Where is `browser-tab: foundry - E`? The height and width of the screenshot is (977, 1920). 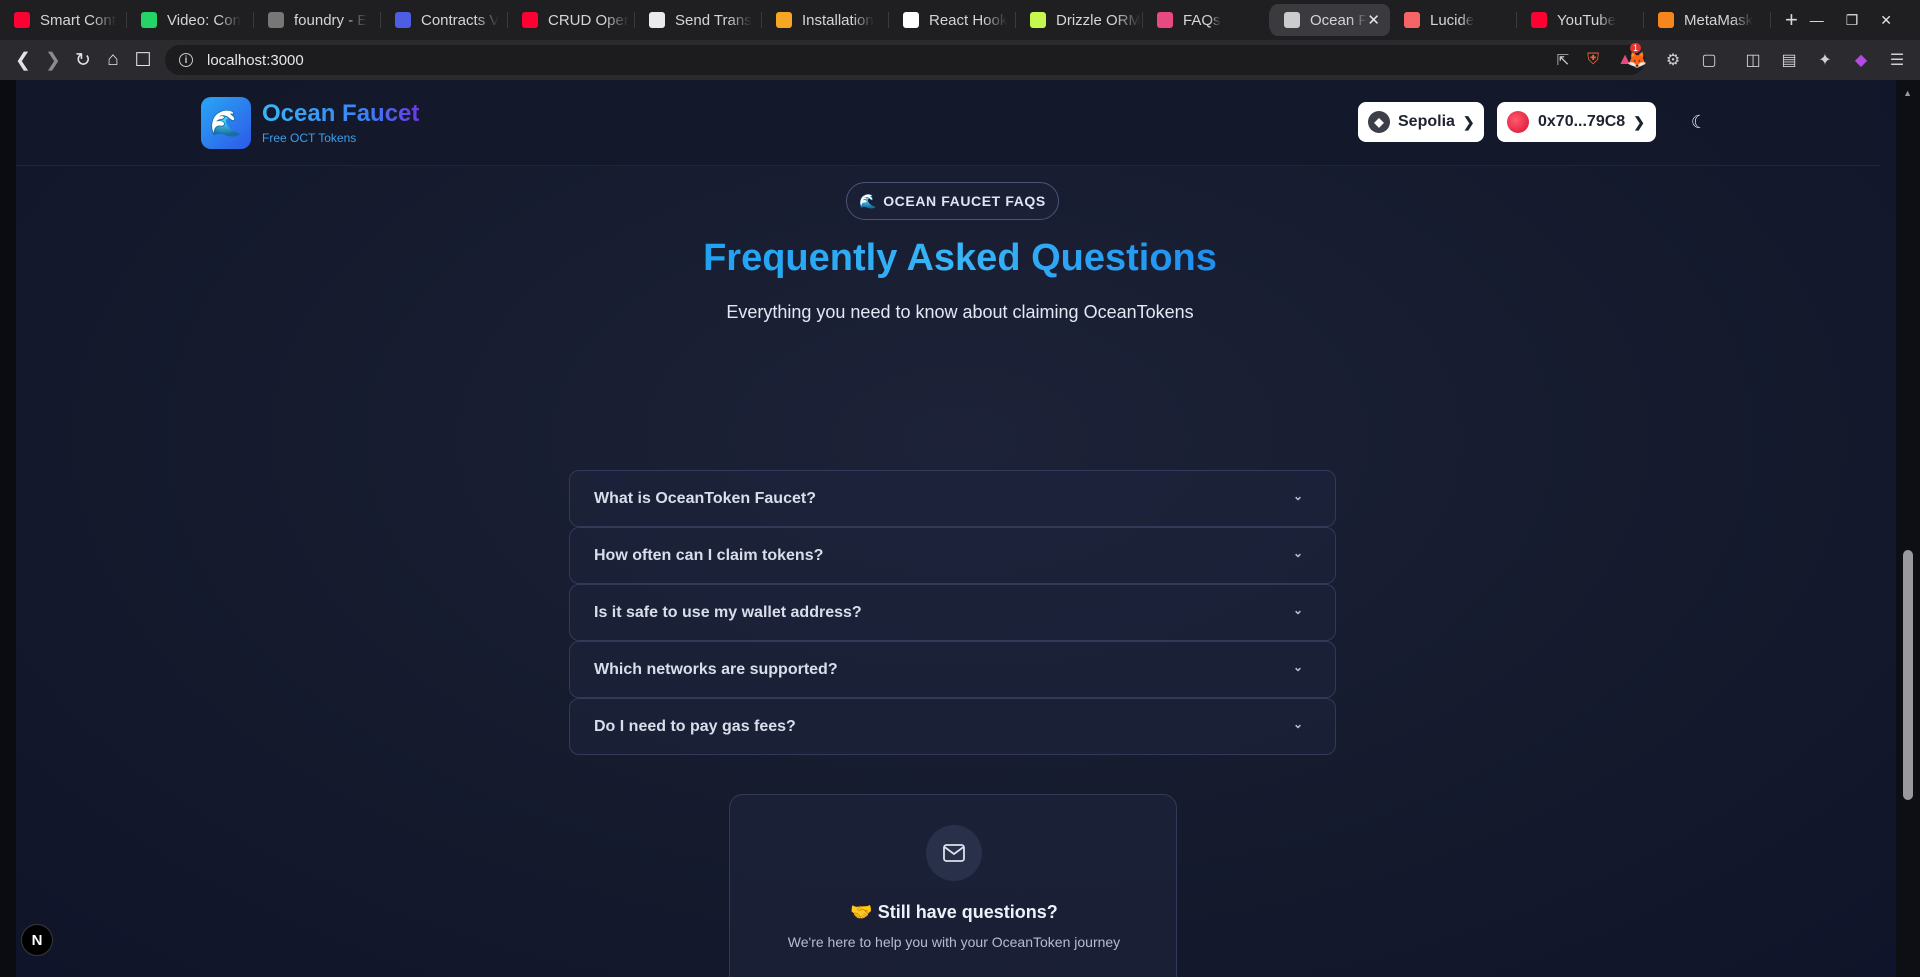
browser-tab: foundry - E is located at coordinates (317, 20).